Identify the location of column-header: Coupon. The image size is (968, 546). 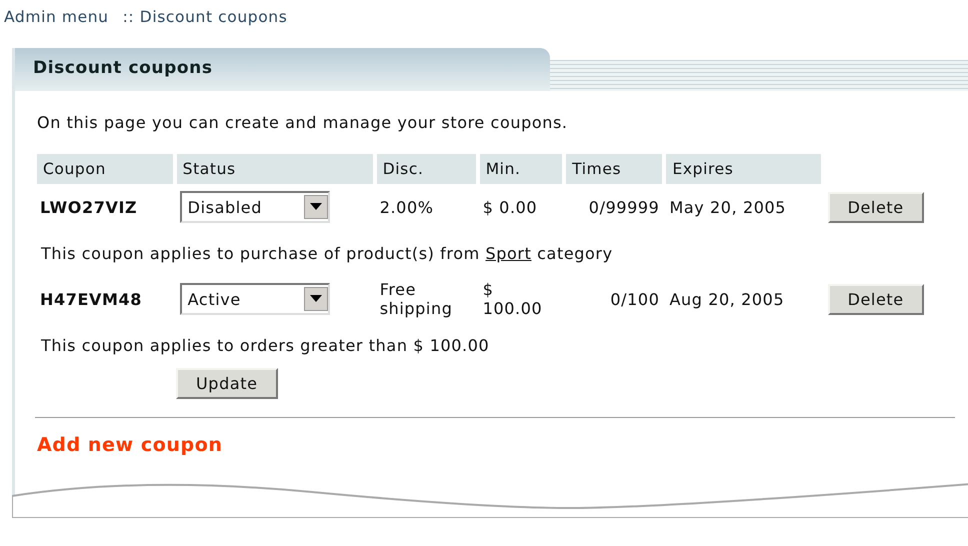
(105, 169).